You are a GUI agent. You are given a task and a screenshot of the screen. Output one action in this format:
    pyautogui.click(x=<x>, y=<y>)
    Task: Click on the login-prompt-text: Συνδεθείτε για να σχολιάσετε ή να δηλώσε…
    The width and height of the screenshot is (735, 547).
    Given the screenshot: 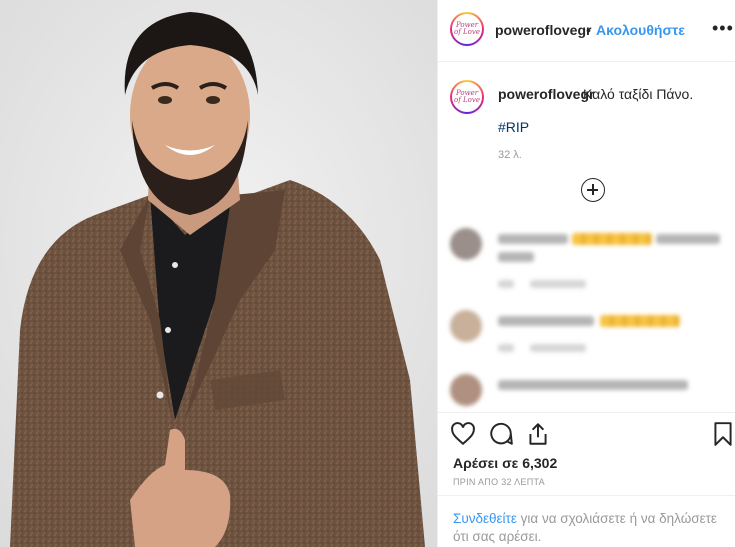 What is the action you would take?
    pyautogui.click(x=588, y=528)
    